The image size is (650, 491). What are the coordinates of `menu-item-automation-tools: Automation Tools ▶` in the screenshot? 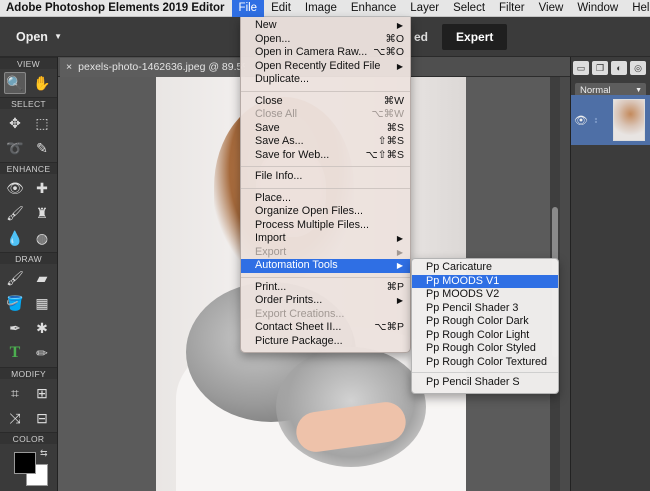 It's located at (325, 266).